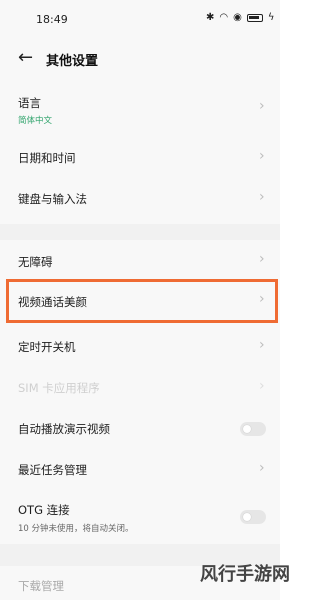 The width and height of the screenshot is (320, 600). I want to click on page-title: 其他设置, so click(72, 61).